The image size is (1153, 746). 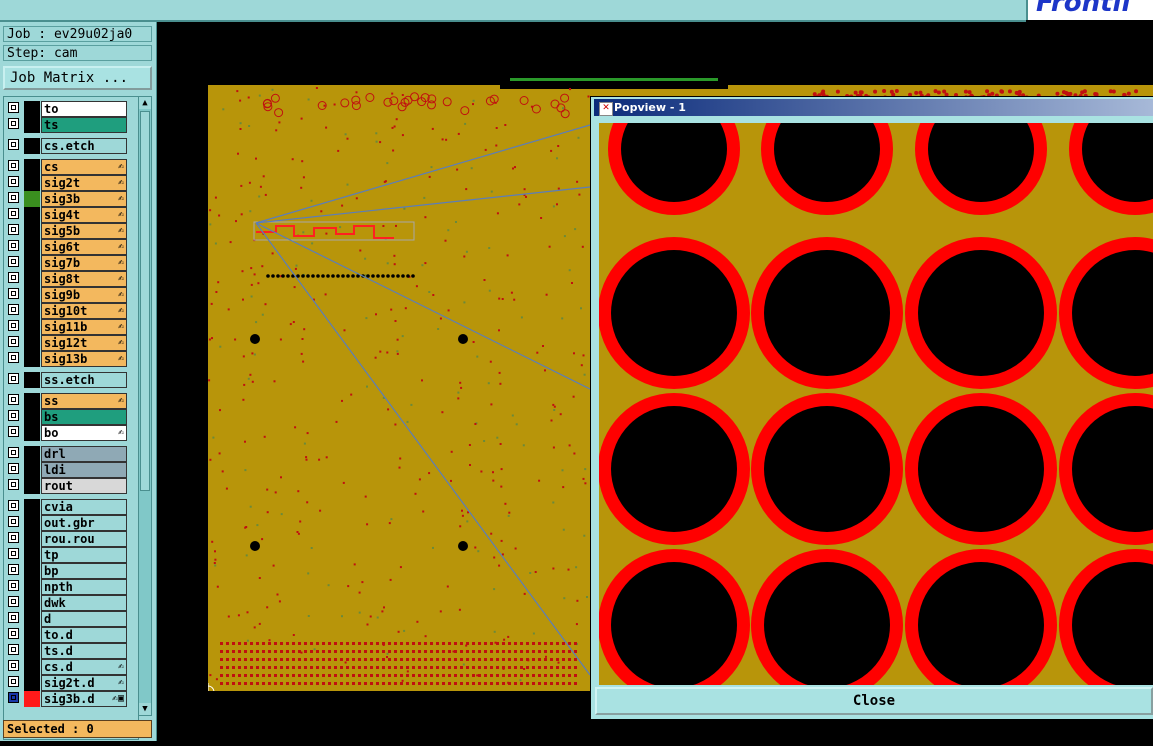 I want to click on layer-name: d, so click(x=84, y=619).